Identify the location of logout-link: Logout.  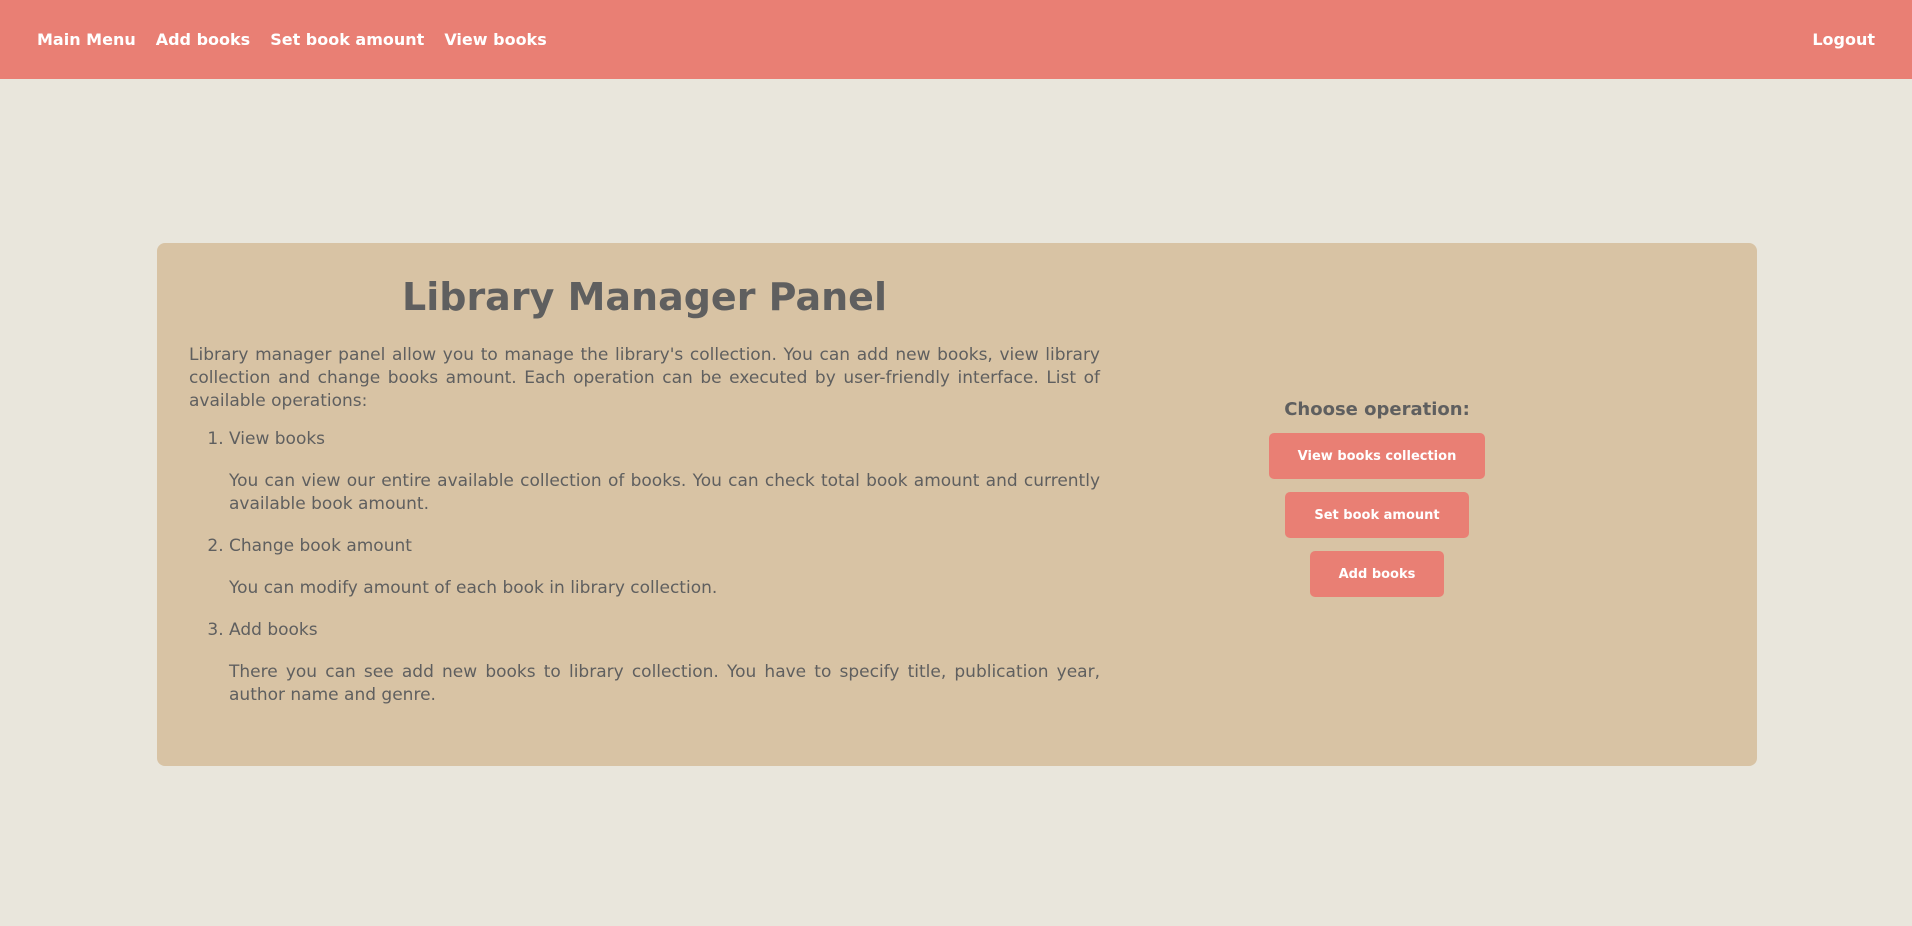
(1843, 39).